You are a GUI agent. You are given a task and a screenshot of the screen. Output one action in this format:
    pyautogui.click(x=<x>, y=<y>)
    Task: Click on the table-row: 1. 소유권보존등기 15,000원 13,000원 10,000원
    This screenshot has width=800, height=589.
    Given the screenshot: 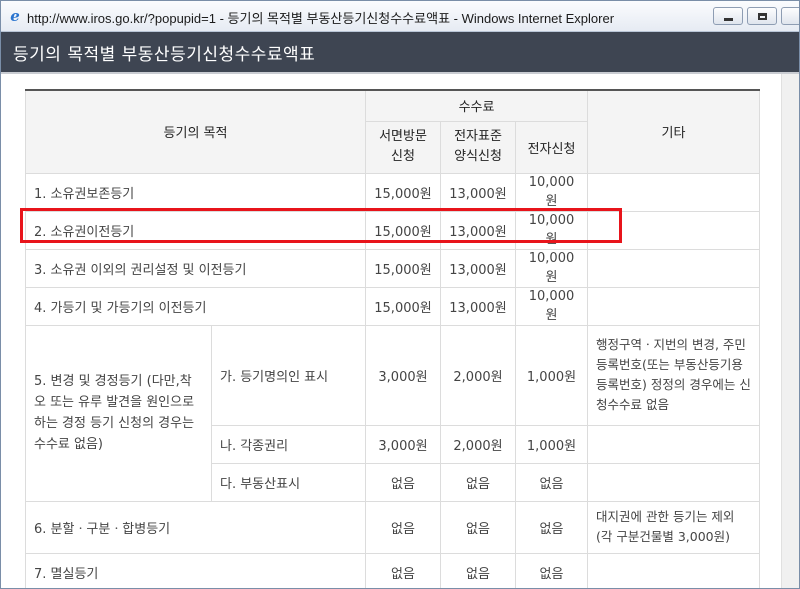 What is the action you would take?
    pyautogui.click(x=393, y=192)
    